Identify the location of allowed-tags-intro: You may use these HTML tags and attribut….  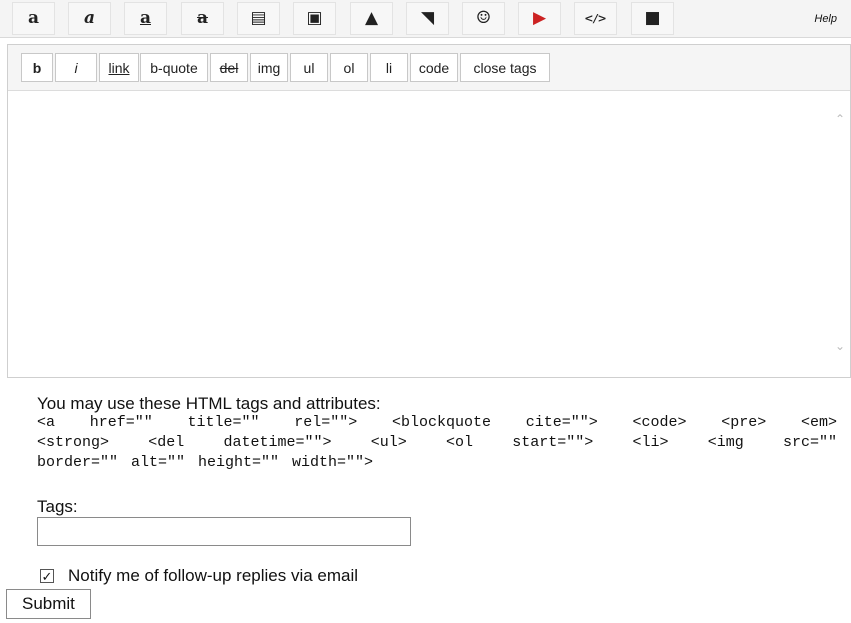
(209, 403).